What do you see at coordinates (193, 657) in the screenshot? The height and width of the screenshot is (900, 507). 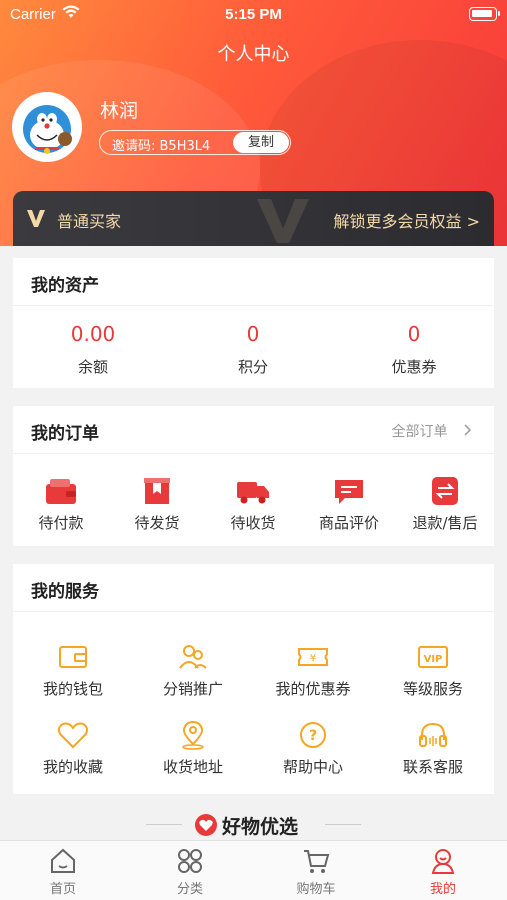 I see `users-icon` at bounding box center [193, 657].